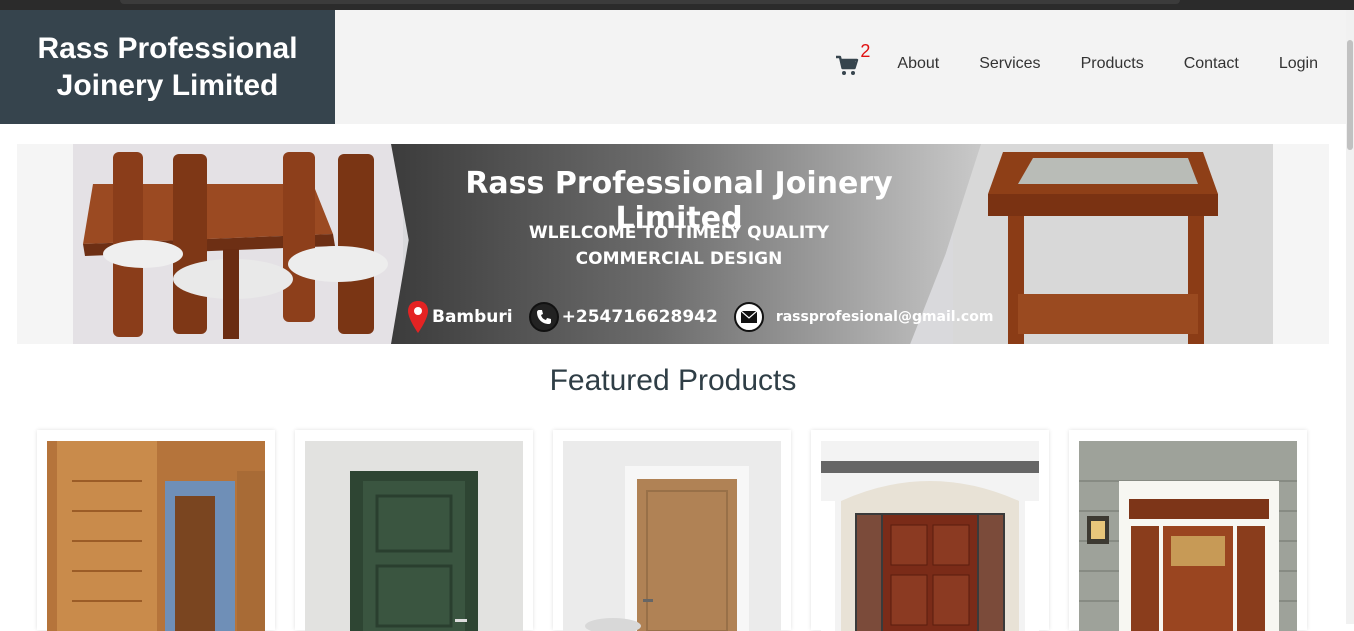  I want to click on brand-line-1: Rass Professional, so click(167, 48).